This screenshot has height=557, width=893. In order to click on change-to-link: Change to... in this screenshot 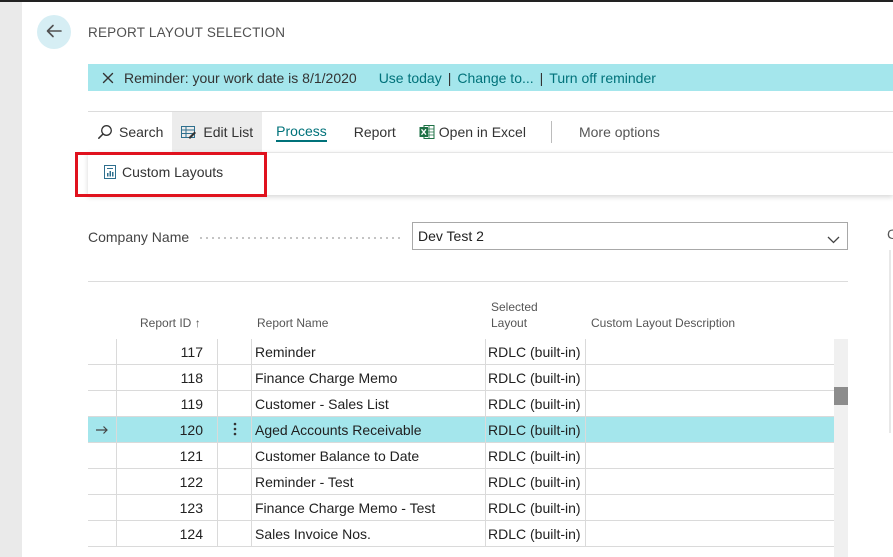, I will do `click(495, 78)`.